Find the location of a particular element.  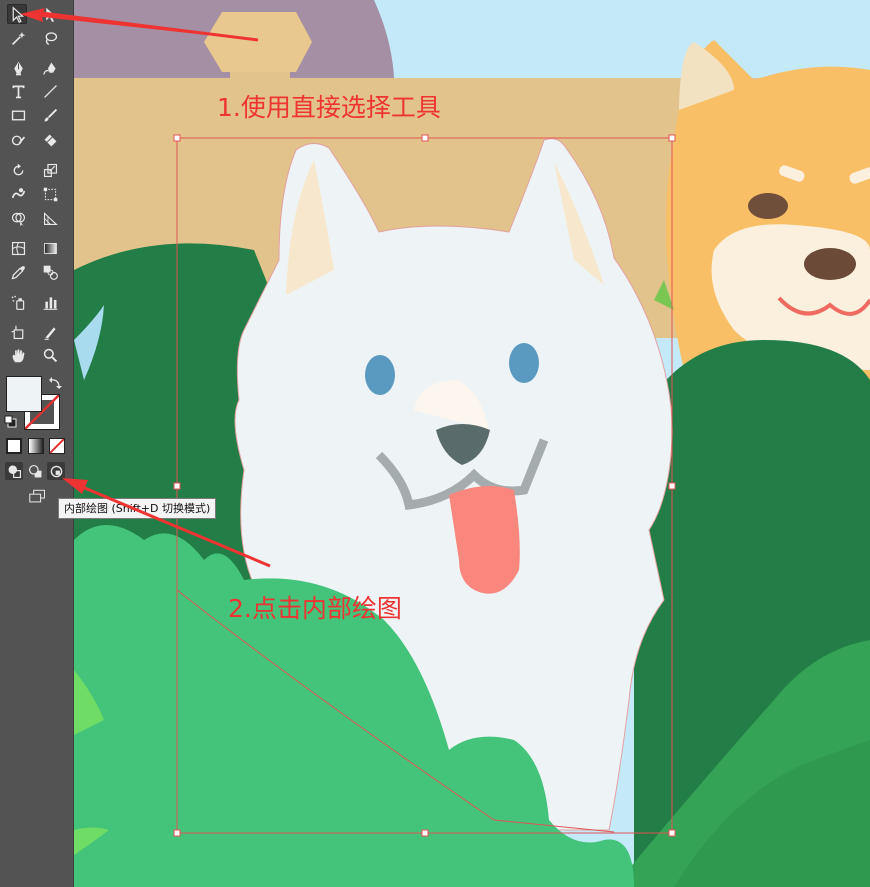

paintbrush-tool-icon is located at coordinates (50, 114).